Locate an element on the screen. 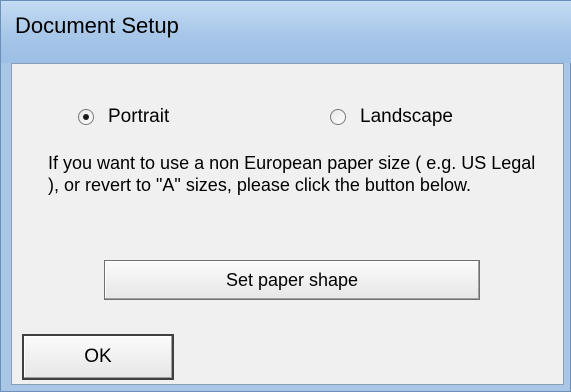  radio-unchecked-icon is located at coordinates (338, 117).